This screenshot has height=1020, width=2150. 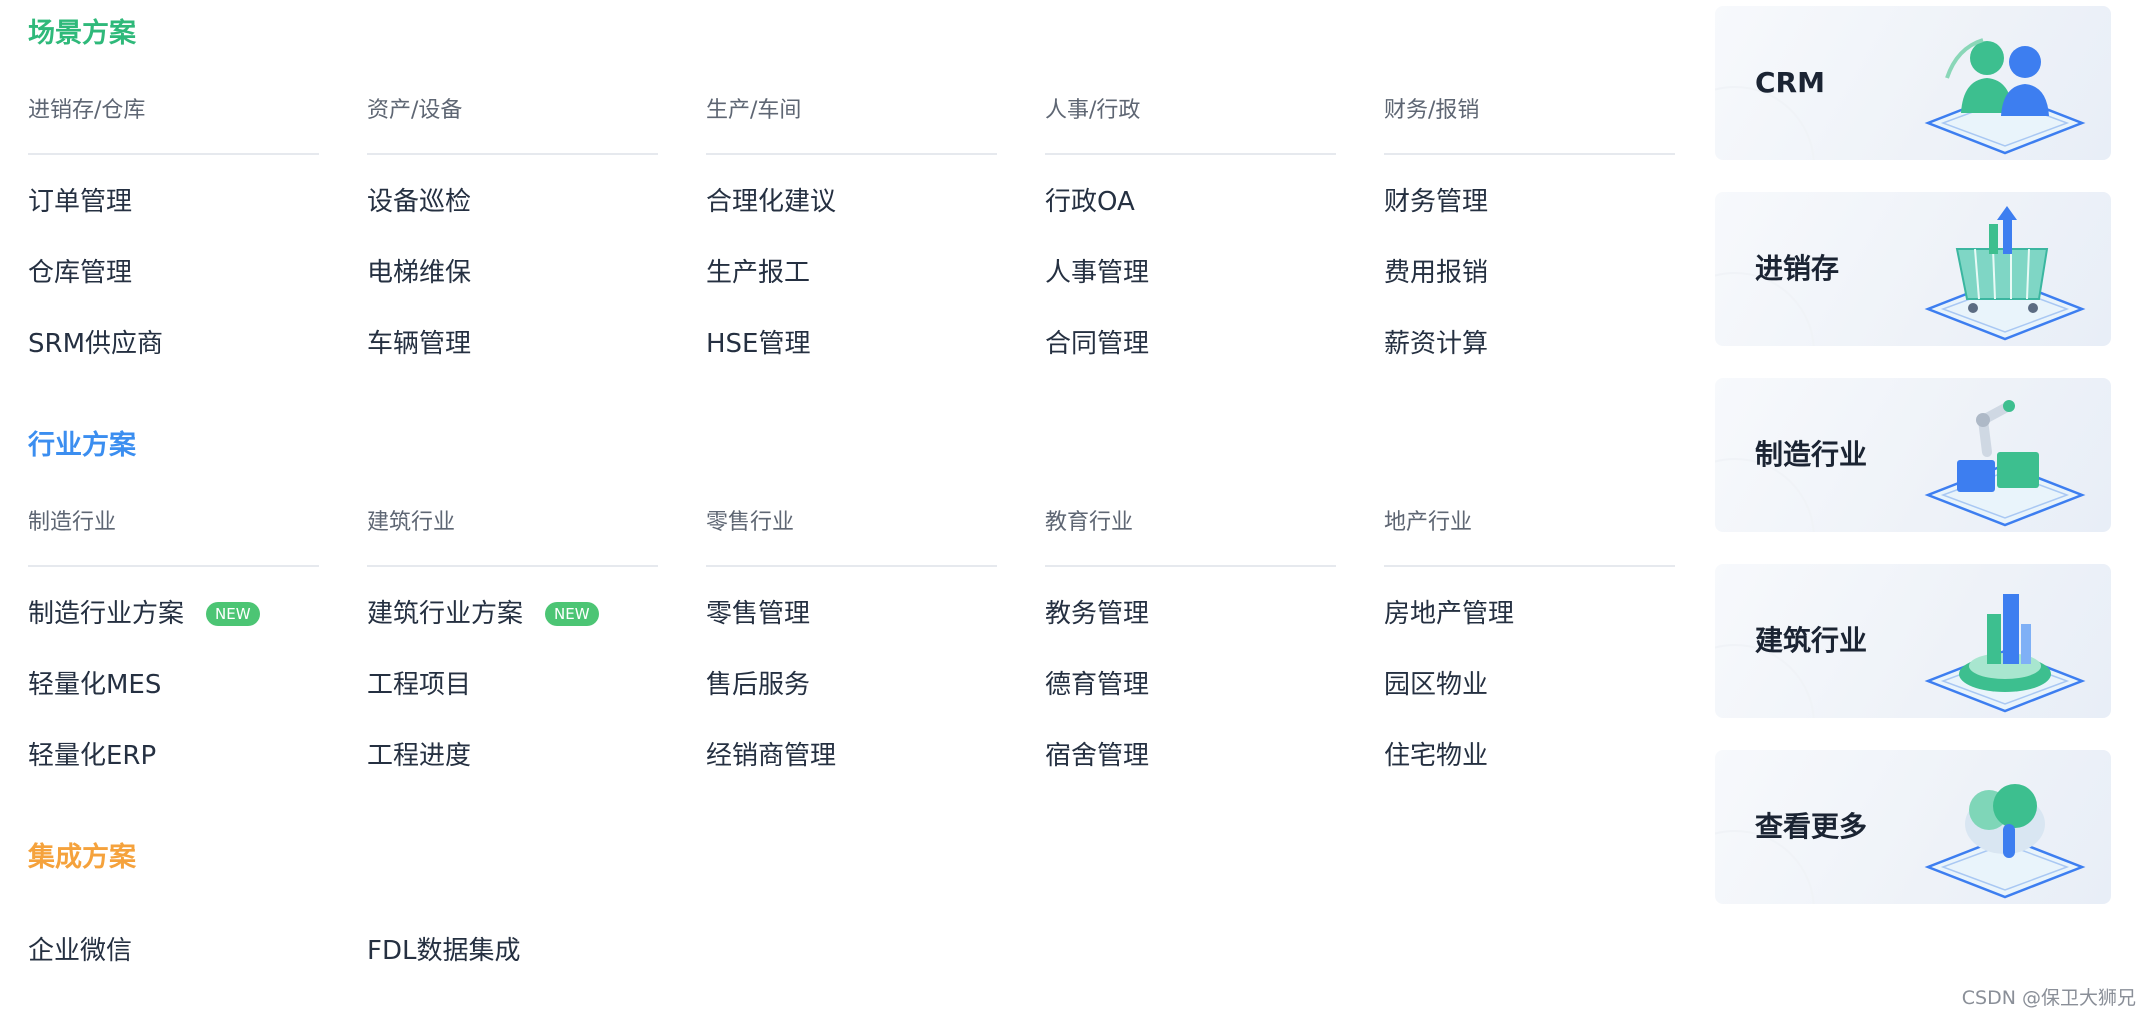 What do you see at coordinates (536, 697) in the screenshot?
I see `menu-item-project: 工程项目` at bounding box center [536, 697].